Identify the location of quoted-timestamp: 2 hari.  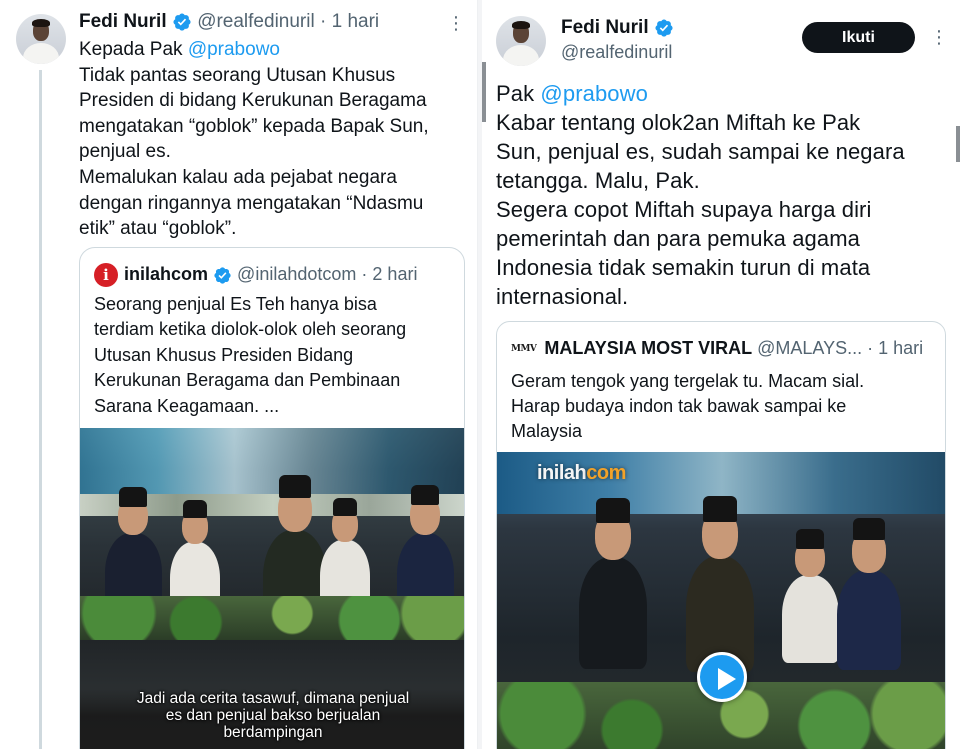
(395, 273).